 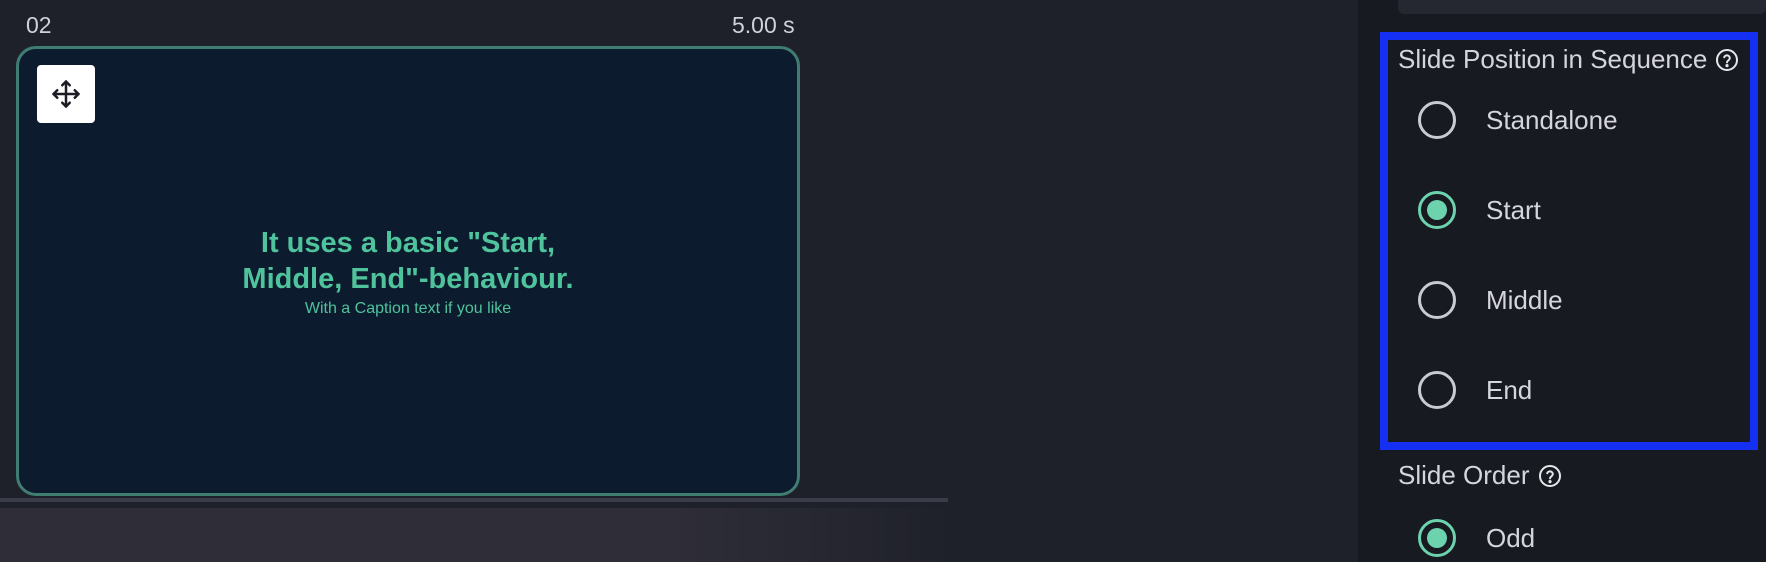 I want to click on radio-option-odd: Odd, so click(x=1476, y=538).